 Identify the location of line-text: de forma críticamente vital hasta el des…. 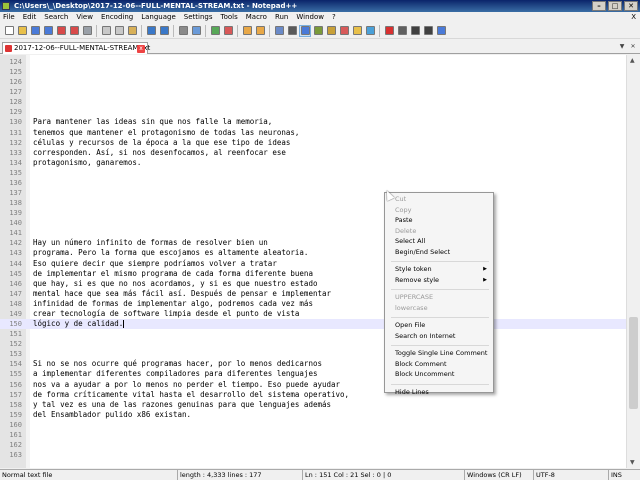
(191, 395).